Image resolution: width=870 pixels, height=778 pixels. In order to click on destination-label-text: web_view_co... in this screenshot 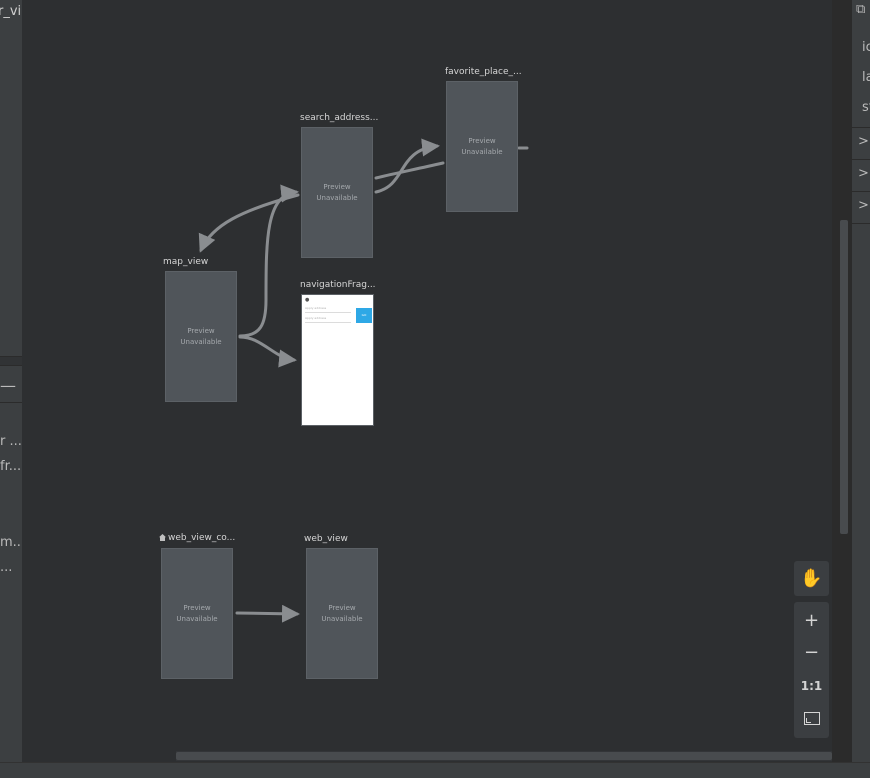, I will do `click(202, 538)`.